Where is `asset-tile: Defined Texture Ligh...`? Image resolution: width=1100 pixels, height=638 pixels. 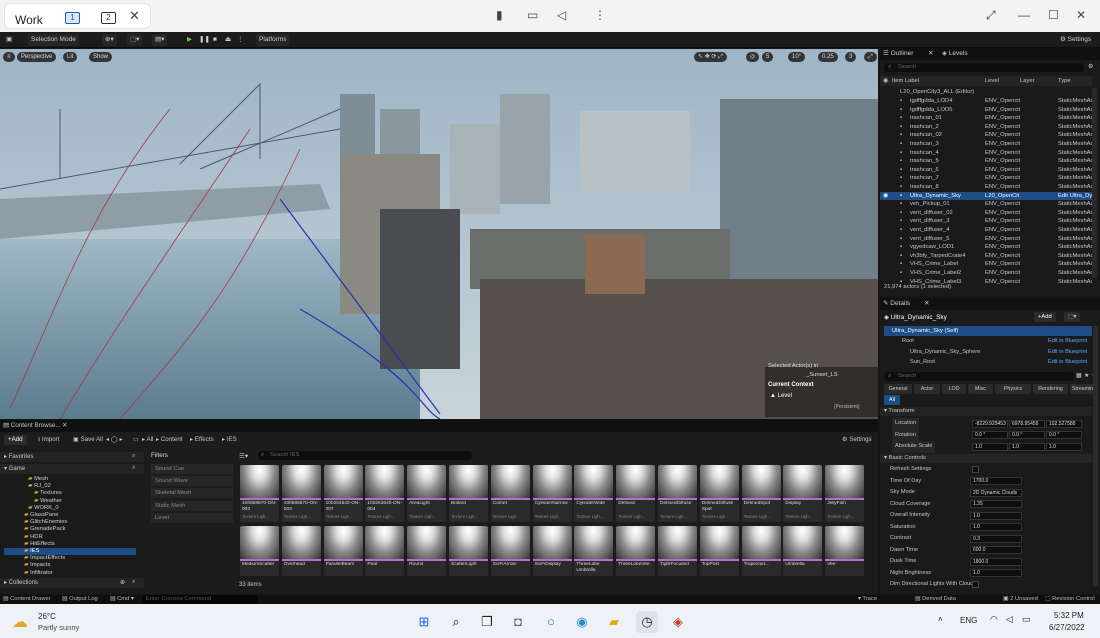
asset-tile: Defined Texture Ligh... is located at coordinates (636, 493).